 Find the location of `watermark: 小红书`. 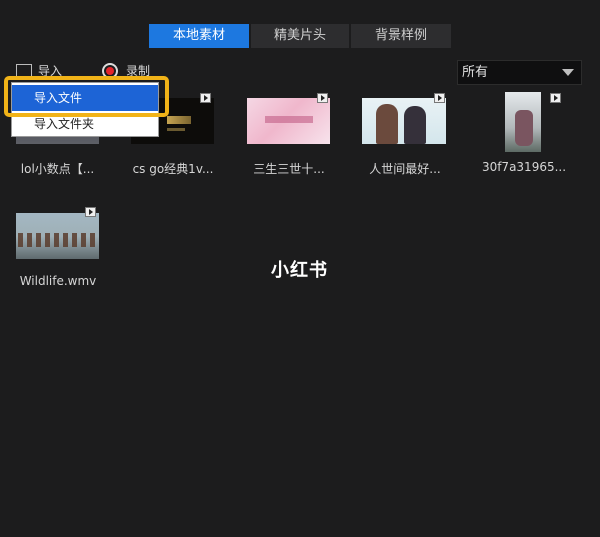

watermark: 小红书 is located at coordinates (299, 270).